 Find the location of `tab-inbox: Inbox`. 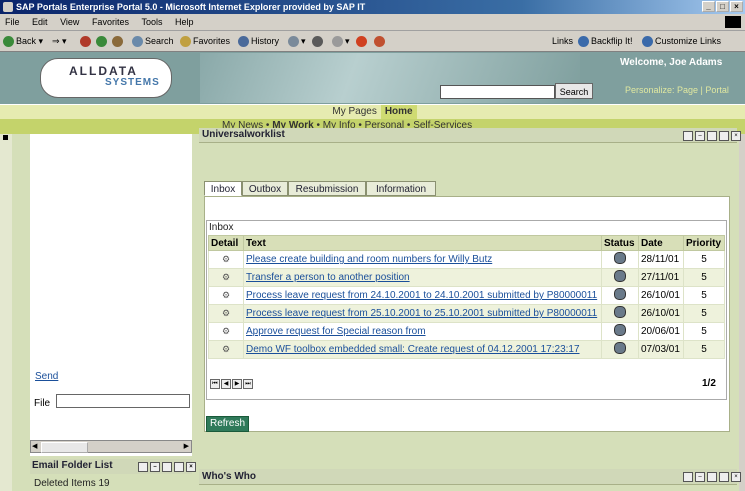

tab-inbox: Inbox is located at coordinates (223, 188).